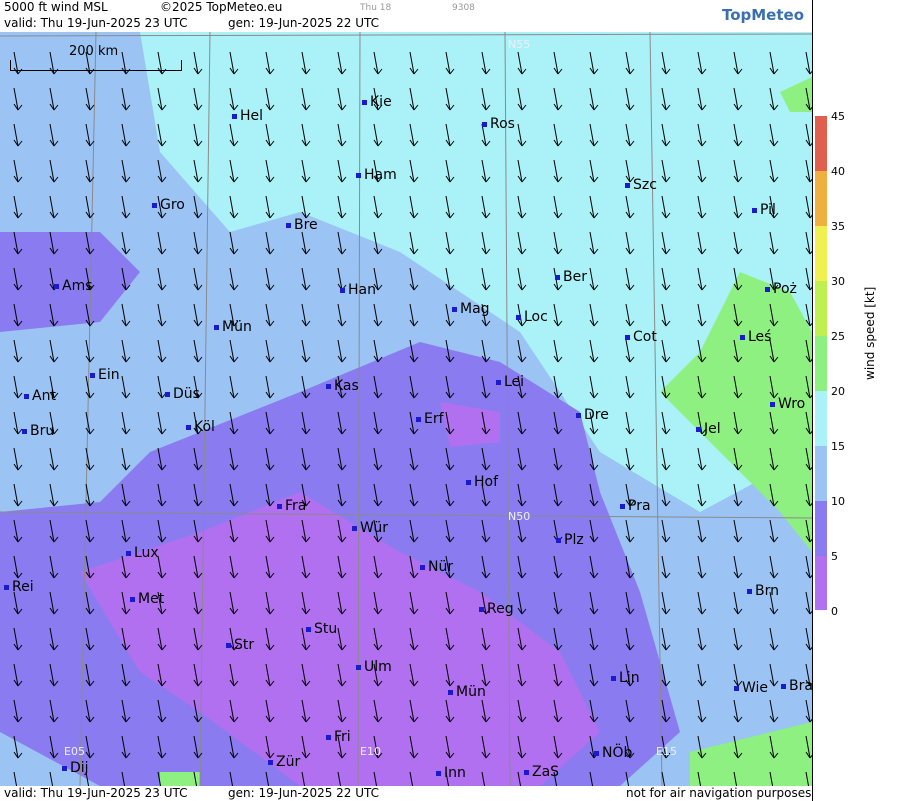  I want to click on legend-tick: 0, so click(834, 611).